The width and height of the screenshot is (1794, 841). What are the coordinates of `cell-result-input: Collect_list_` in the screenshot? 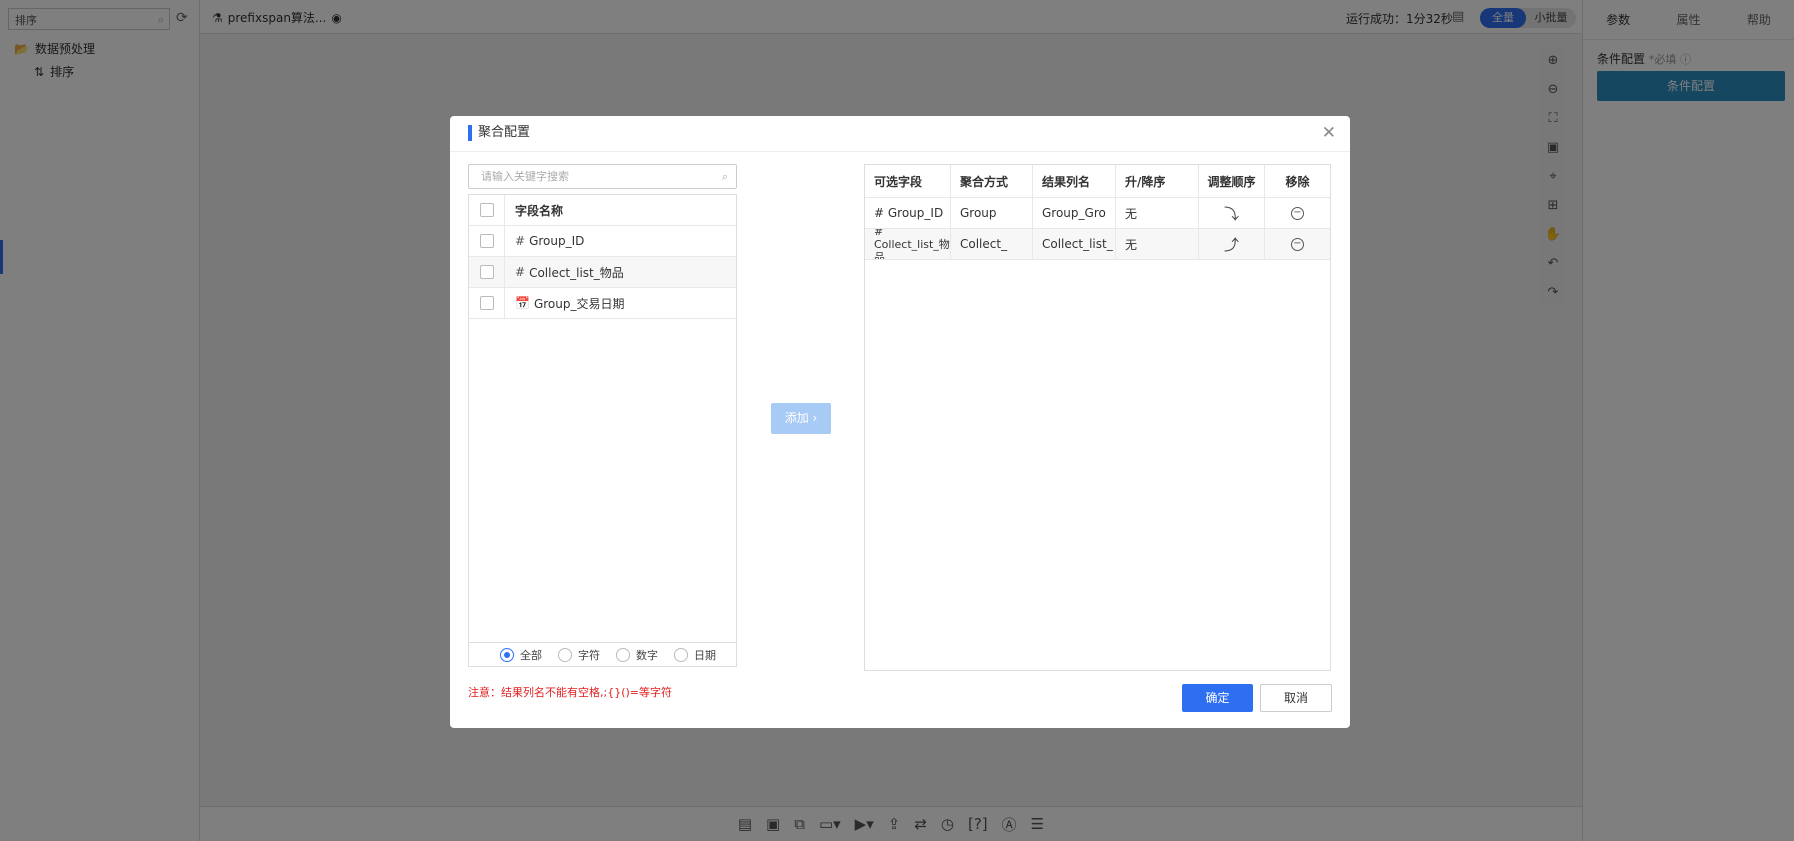 It's located at (1074, 244).